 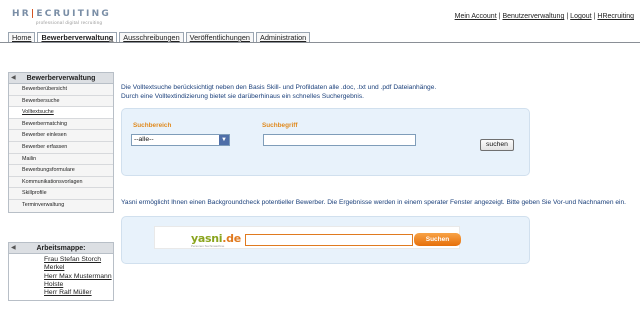 What do you see at coordinates (61, 182) in the screenshot?
I see `sidebar-item-kommunikationsvorlagen: Kommunikationsvorlagen` at bounding box center [61, 182].